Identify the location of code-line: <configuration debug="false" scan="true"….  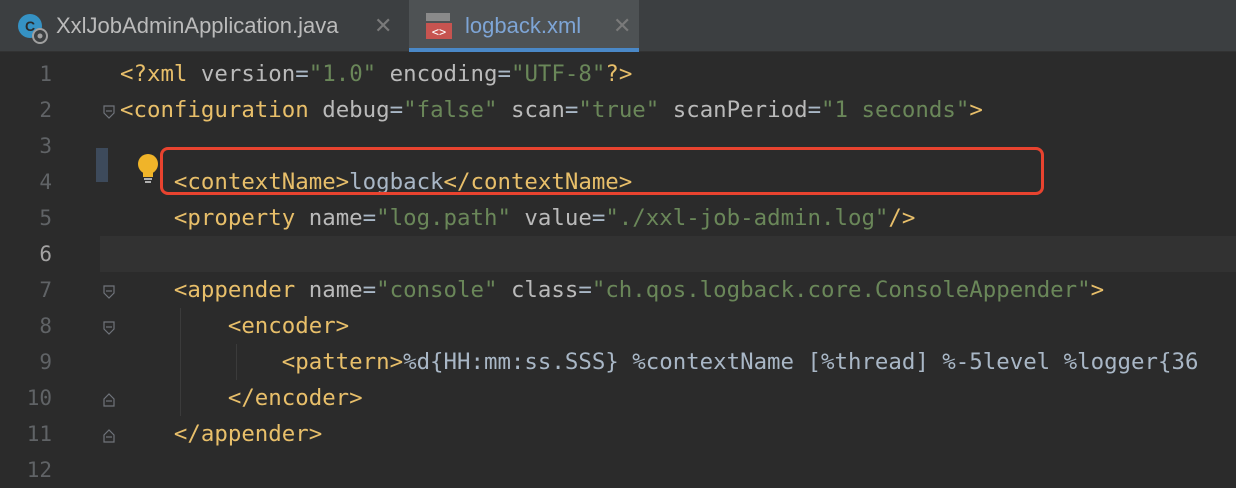
(551, 110).